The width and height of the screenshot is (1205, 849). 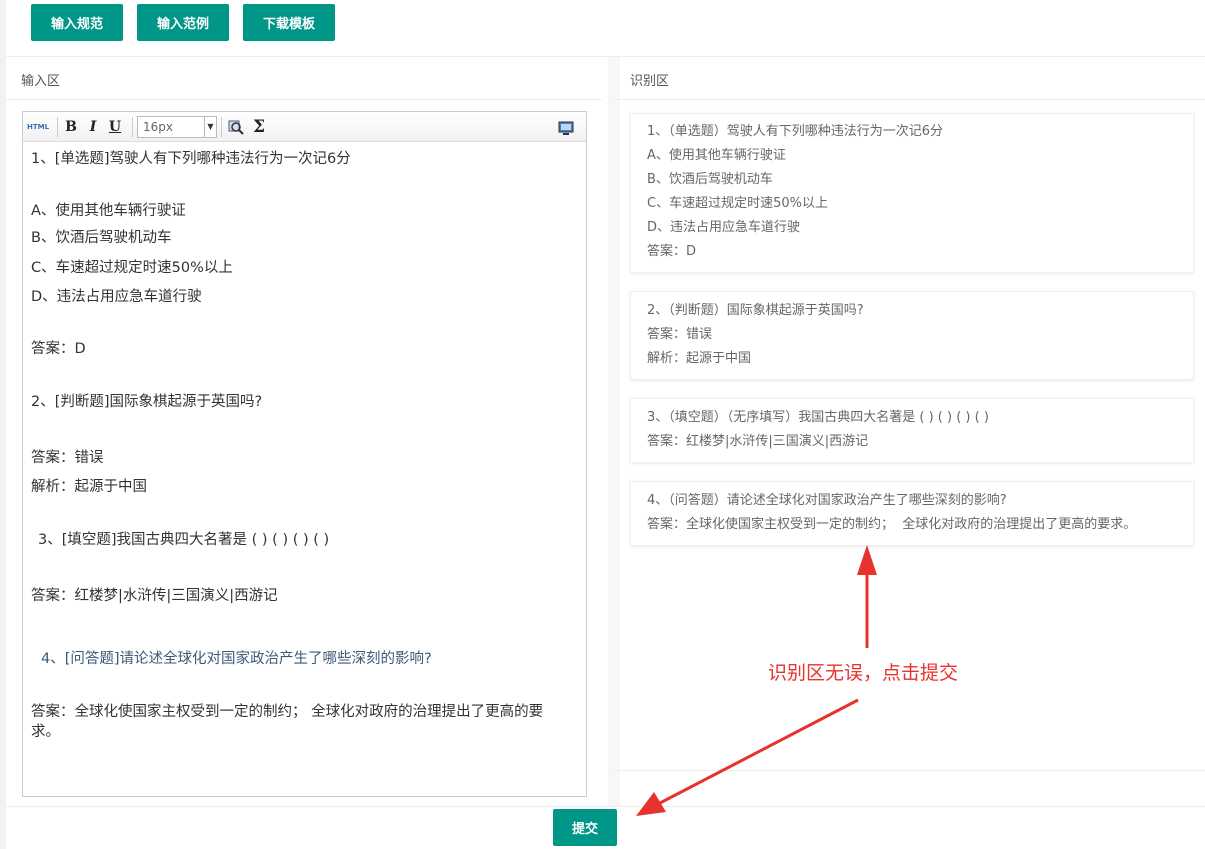 I want to click on editor-line: 答案：错误, so click(x=67, y=458).